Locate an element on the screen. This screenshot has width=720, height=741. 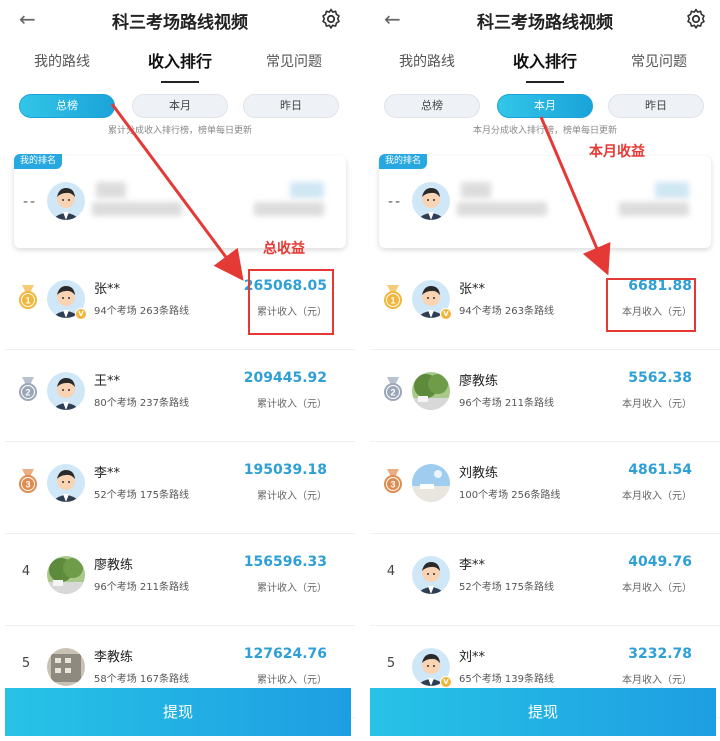
income-amount: 4861.54 is located at coordinates (660, 470).